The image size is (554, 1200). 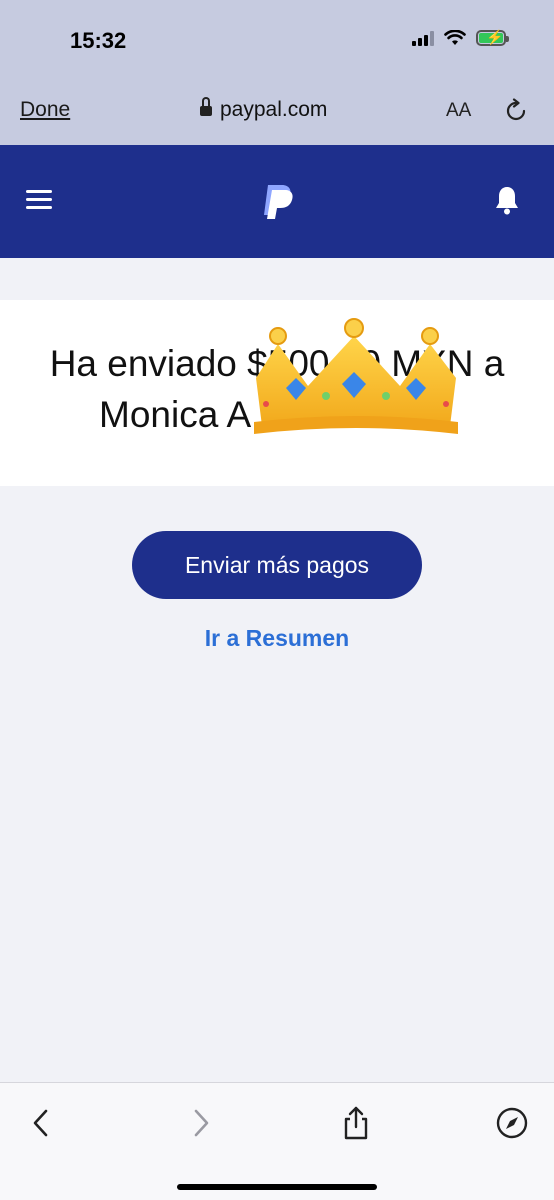 I want to click on crown-sticker-icon, so click(x=356, y=376).